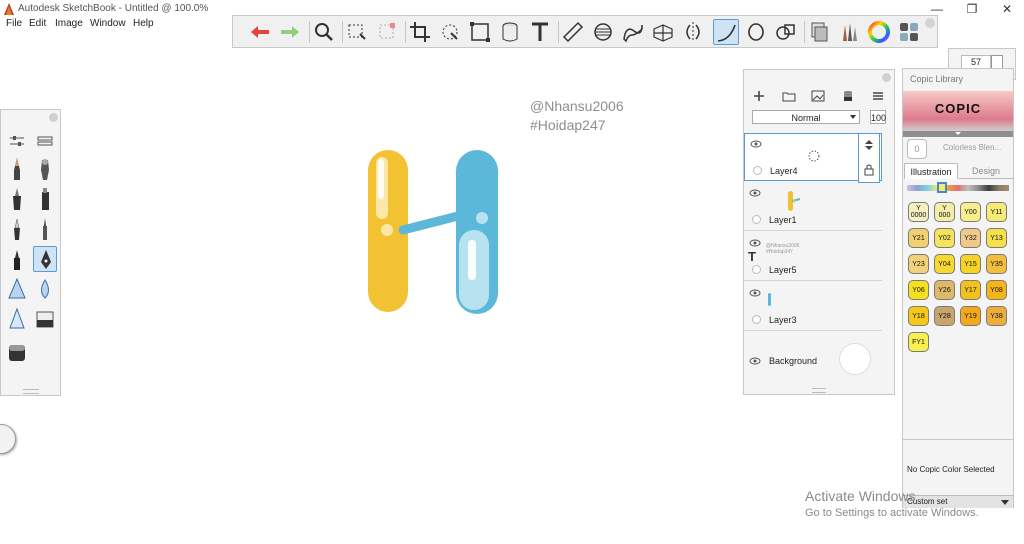 Image resolution: width=1024 pixels, height=544 pixels. I want to click on menu-image: Image, so click(69, 23).